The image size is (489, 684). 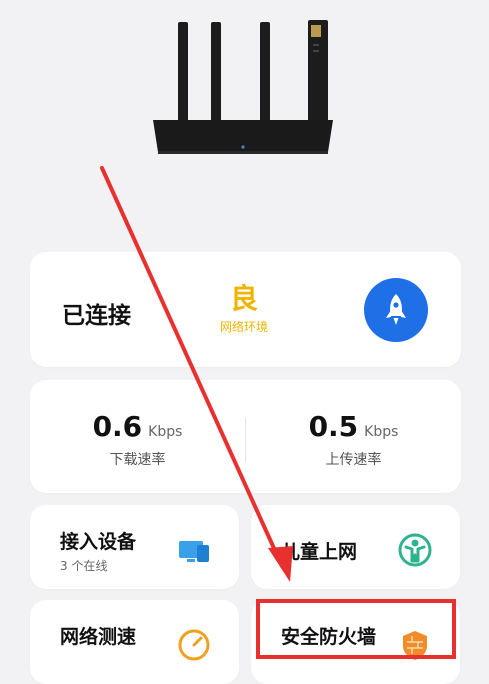 I want to click on connected-devices-title: 接入设备, so click(x=98, y=542).